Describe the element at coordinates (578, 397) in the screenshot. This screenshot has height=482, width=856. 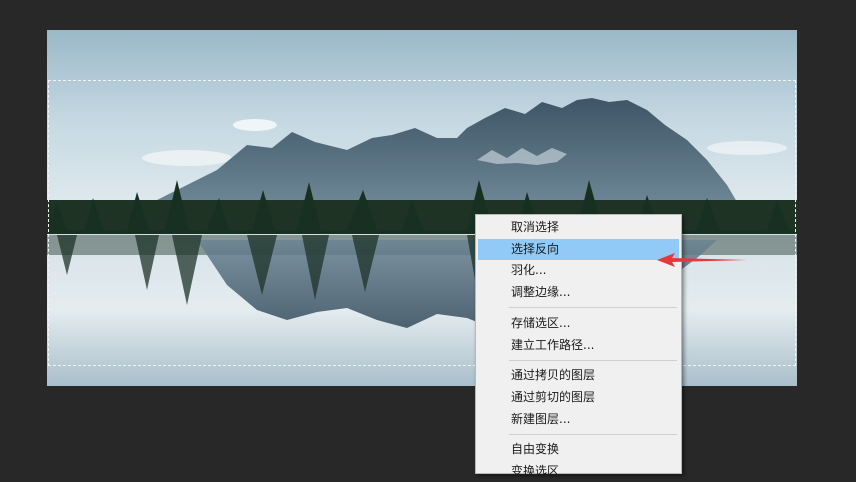
I see `menu-item: 通过剪切的图层` at that location.